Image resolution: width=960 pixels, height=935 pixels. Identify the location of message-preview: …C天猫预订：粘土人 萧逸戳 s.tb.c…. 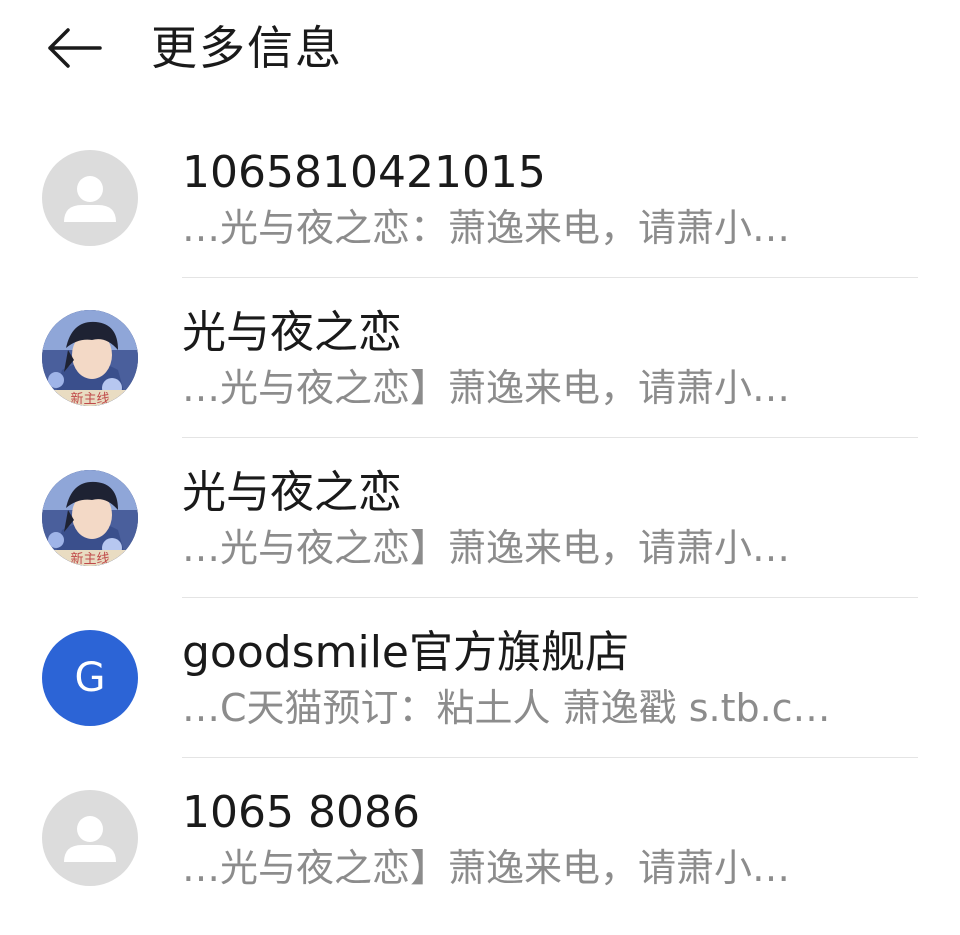
(506, 708).